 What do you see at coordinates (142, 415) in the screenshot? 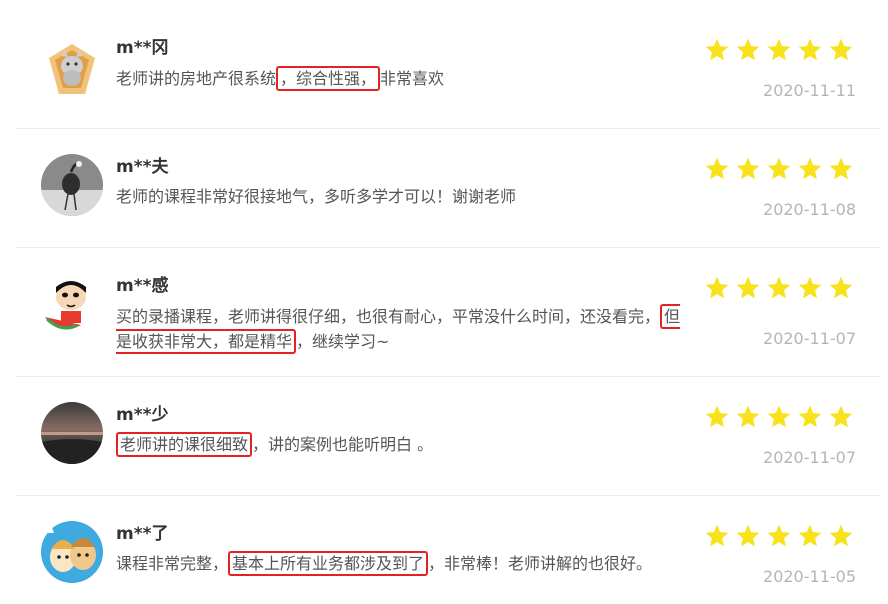
I see `review-username: m**少` at bounding box center [142, 415].